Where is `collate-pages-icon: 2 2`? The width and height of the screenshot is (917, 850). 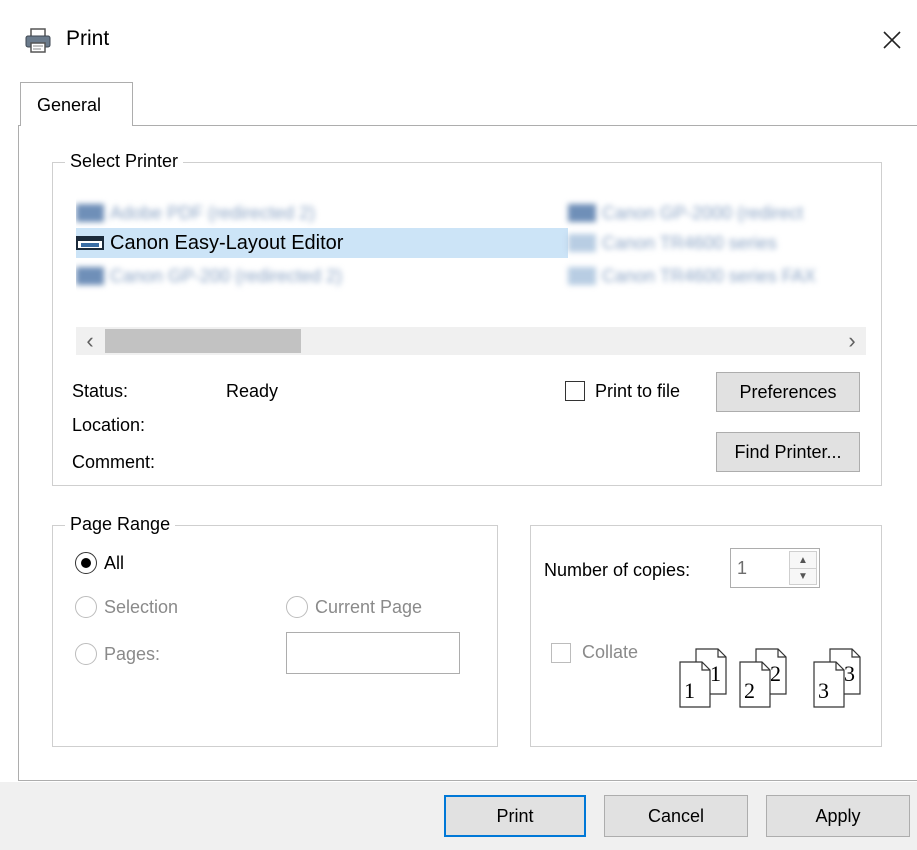 collate-pages-icon: 2 2 is located at coordinates (766, 678).